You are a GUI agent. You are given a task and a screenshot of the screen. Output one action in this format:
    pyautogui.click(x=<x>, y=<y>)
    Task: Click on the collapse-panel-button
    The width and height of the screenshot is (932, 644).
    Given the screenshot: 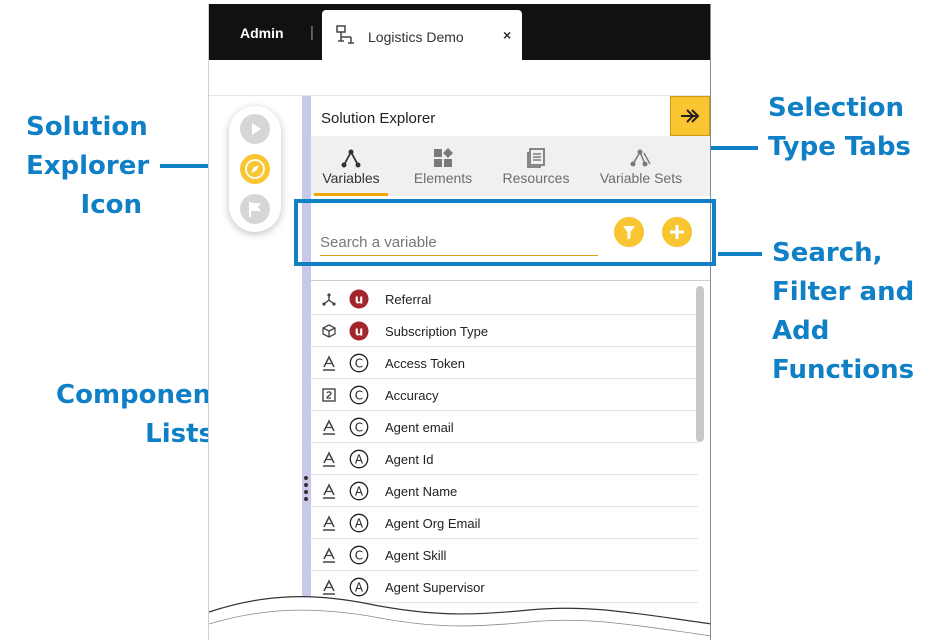 What is the action you would take?
    pyautogui.click(x=690, y=116)
    